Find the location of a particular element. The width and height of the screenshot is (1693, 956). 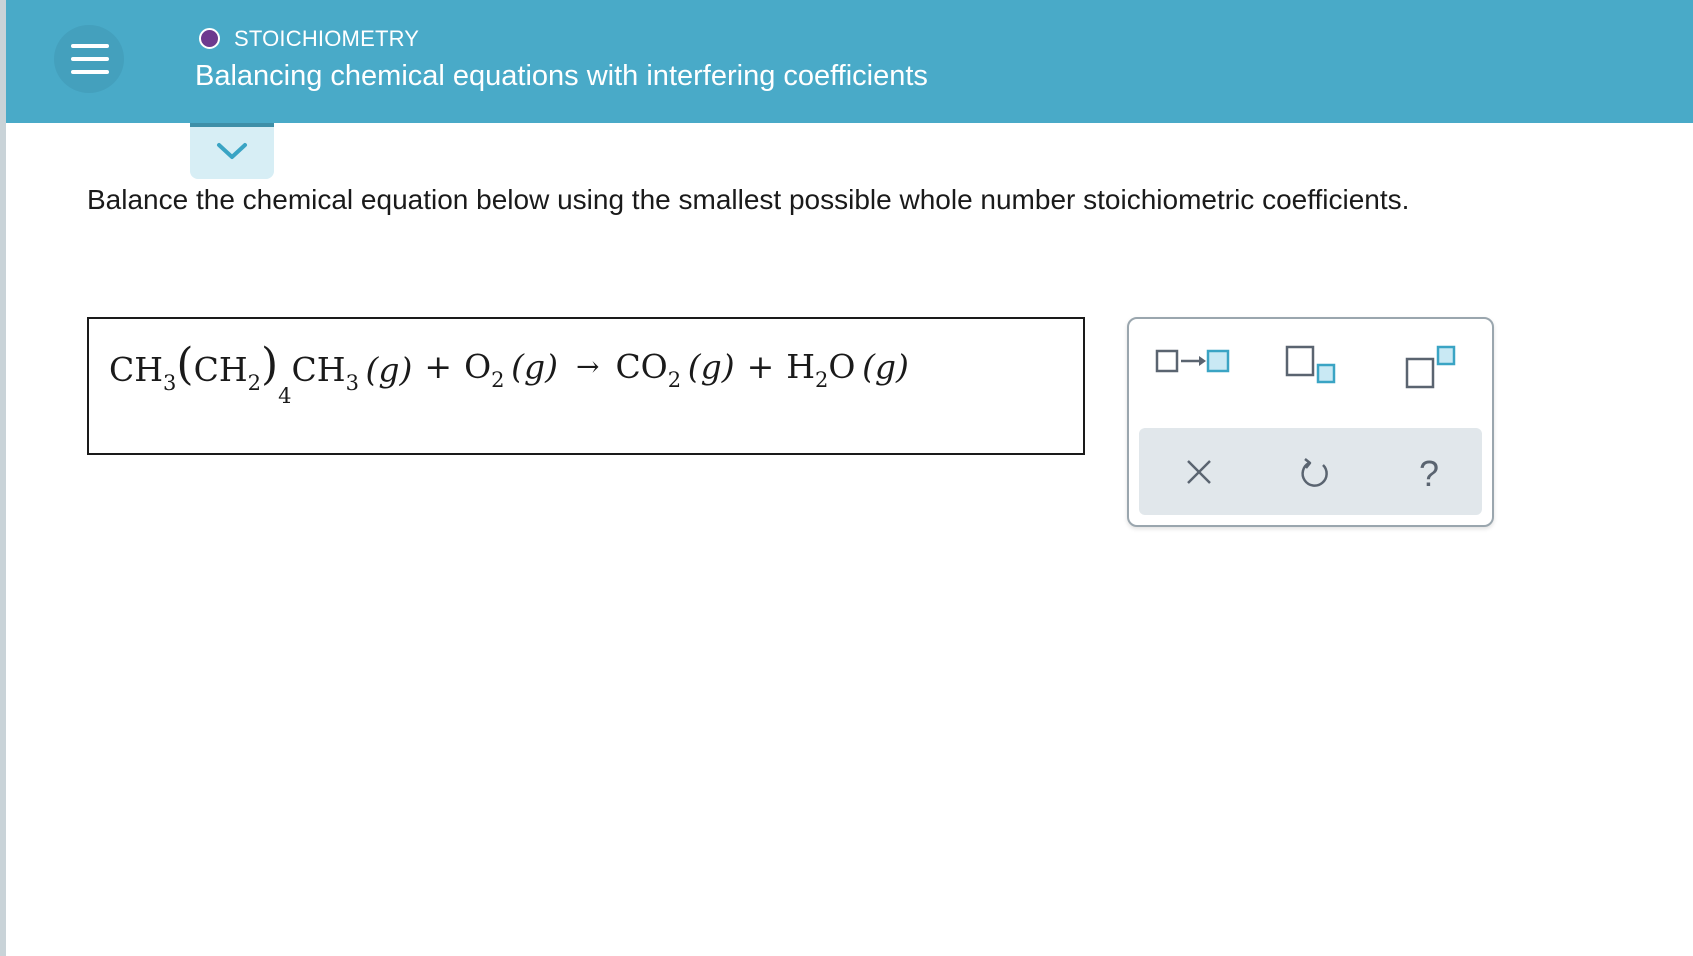

chevron-down-icon is located at coordinates (232, 151).